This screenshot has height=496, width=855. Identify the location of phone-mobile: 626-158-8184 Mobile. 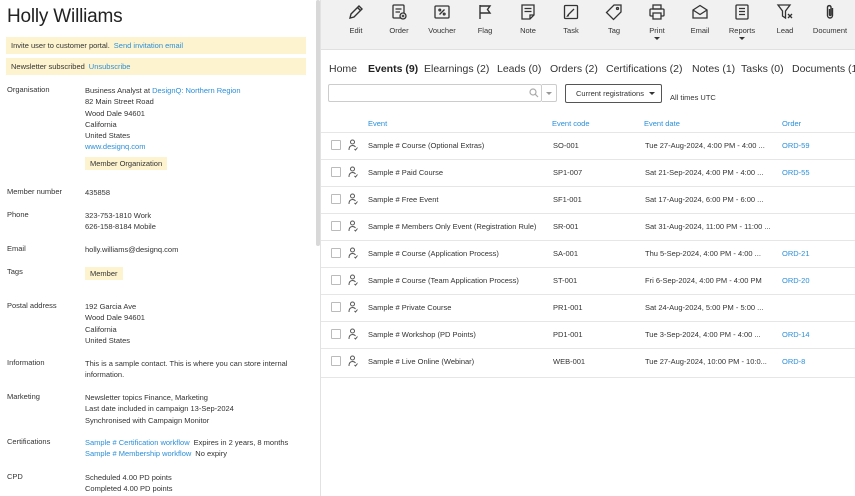
(120, 227).